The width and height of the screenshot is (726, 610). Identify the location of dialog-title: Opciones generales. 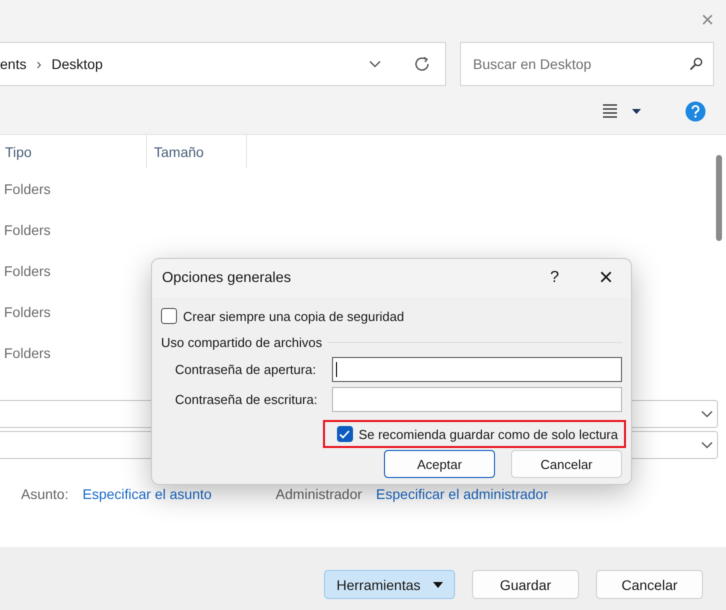
(227, 278).